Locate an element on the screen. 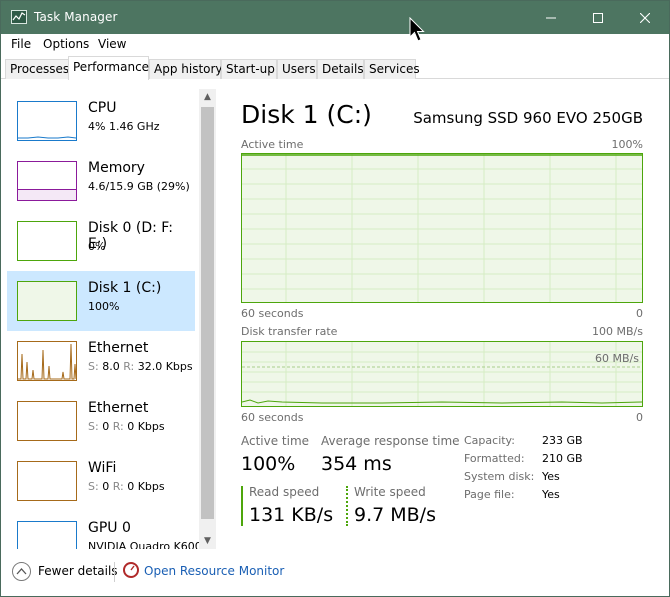 The image size is (670, 597). sidebar-item-disk-1: Disk 1 (C:) 100% is located at coordinates (101, 301).